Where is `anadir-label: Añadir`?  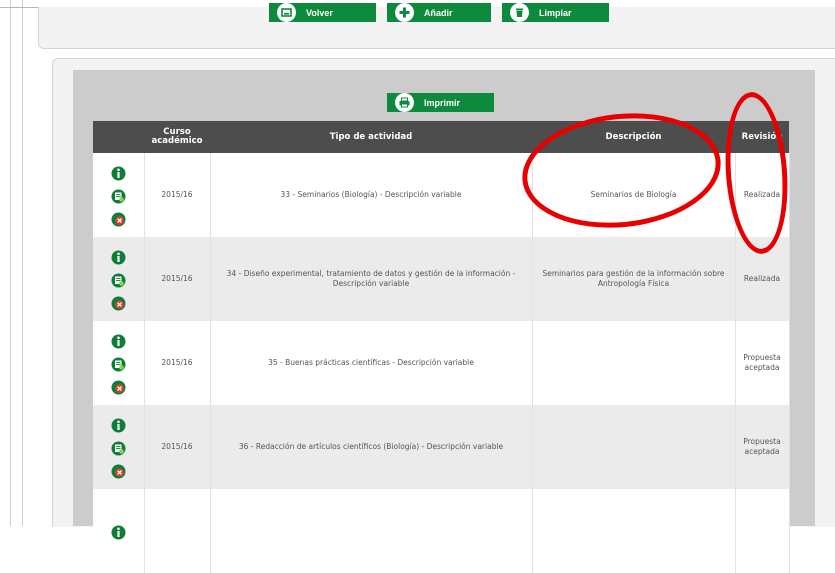 anadir-label: Añadir is located at coordinates (438, 12).